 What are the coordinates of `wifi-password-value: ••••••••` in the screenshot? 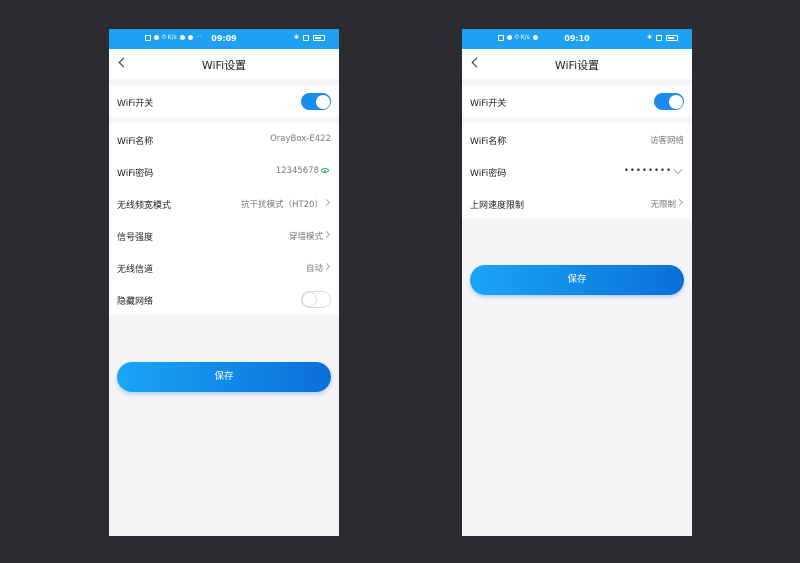 It's located at (647, 171).